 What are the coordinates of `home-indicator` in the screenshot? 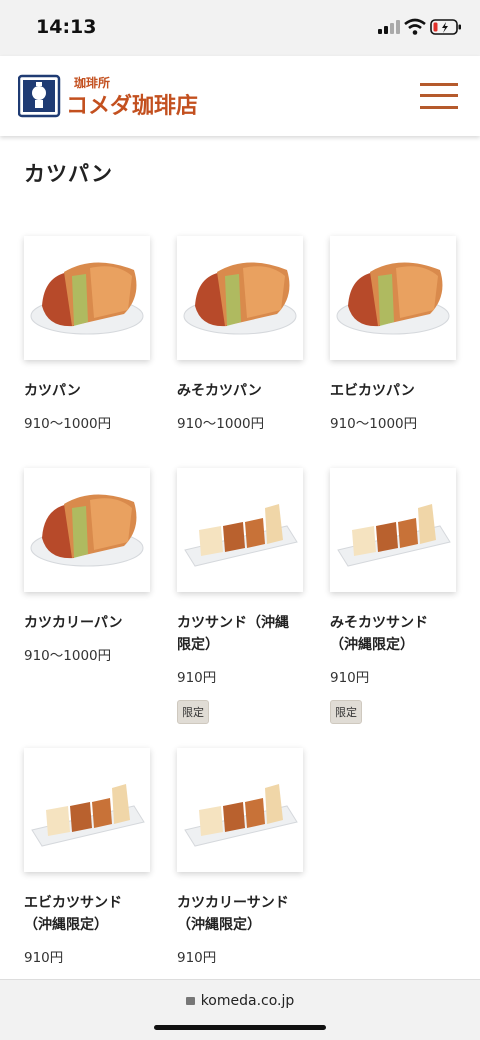 It's located at (240, 1027).